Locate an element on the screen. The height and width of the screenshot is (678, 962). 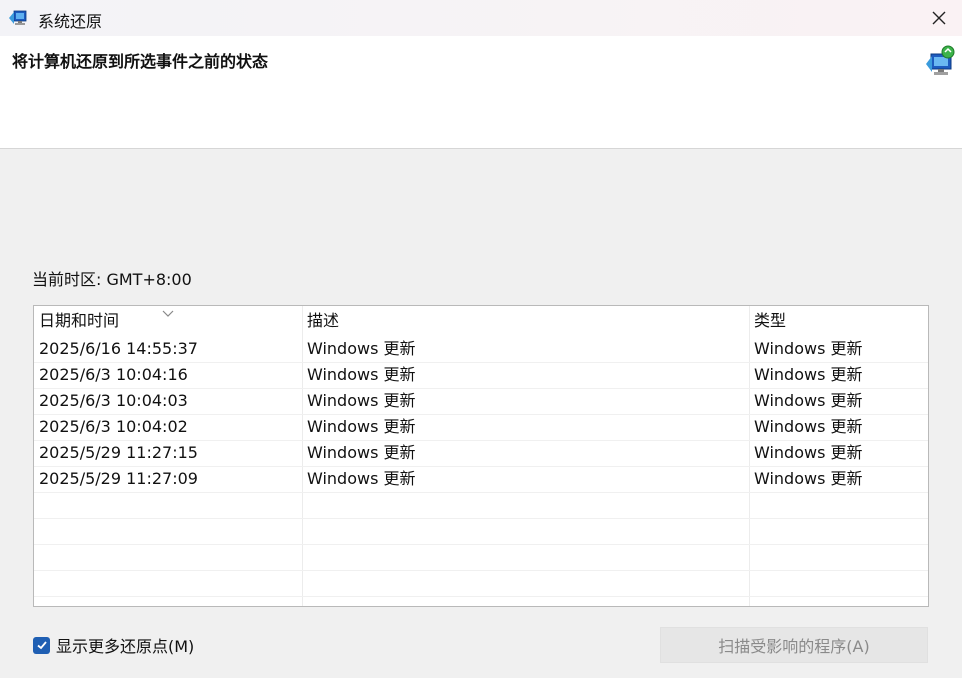
close-button is located at coordinates (939, 18).